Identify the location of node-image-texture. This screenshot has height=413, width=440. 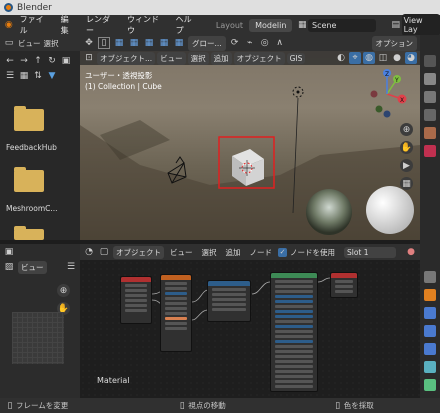
(229, 301).